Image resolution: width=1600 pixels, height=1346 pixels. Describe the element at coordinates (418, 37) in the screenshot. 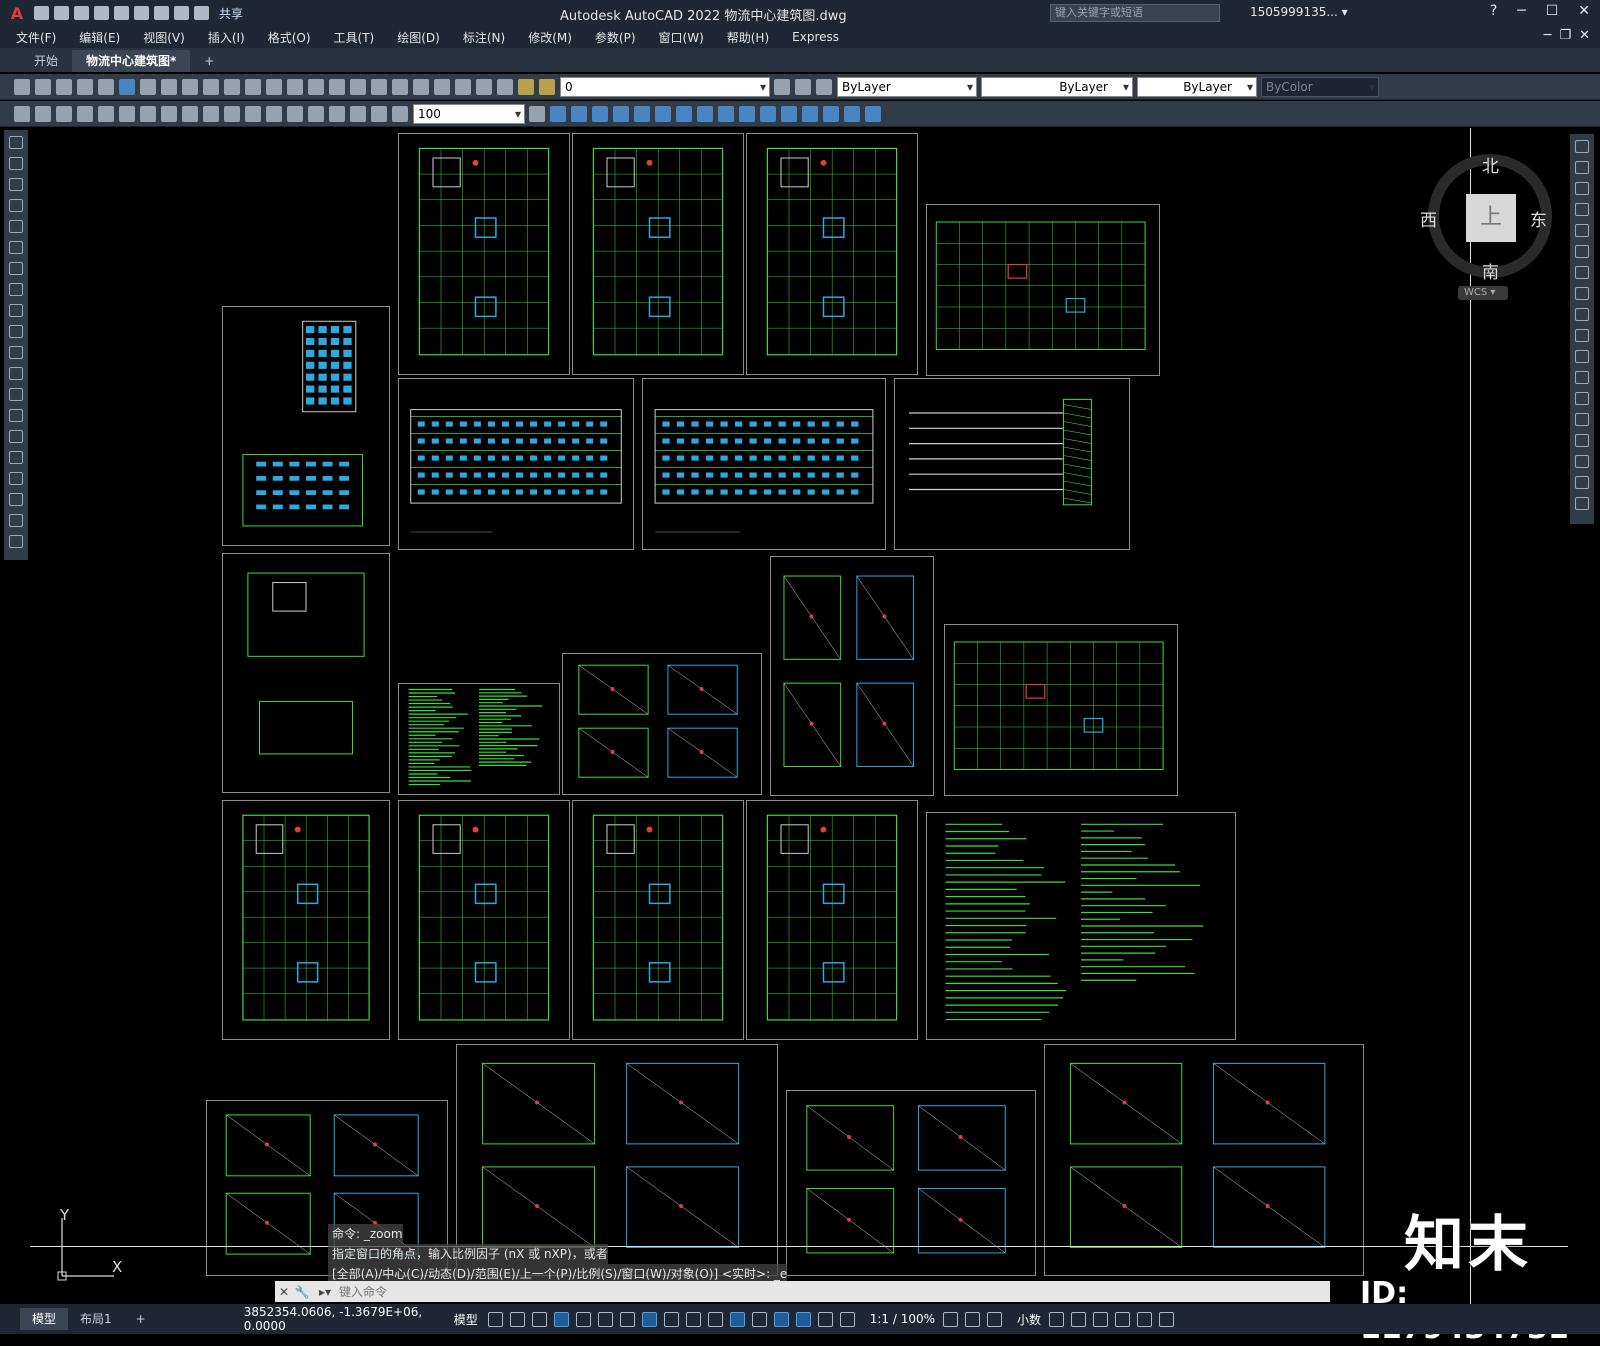

I see `menu-draw: 绘图(D)` at that location.